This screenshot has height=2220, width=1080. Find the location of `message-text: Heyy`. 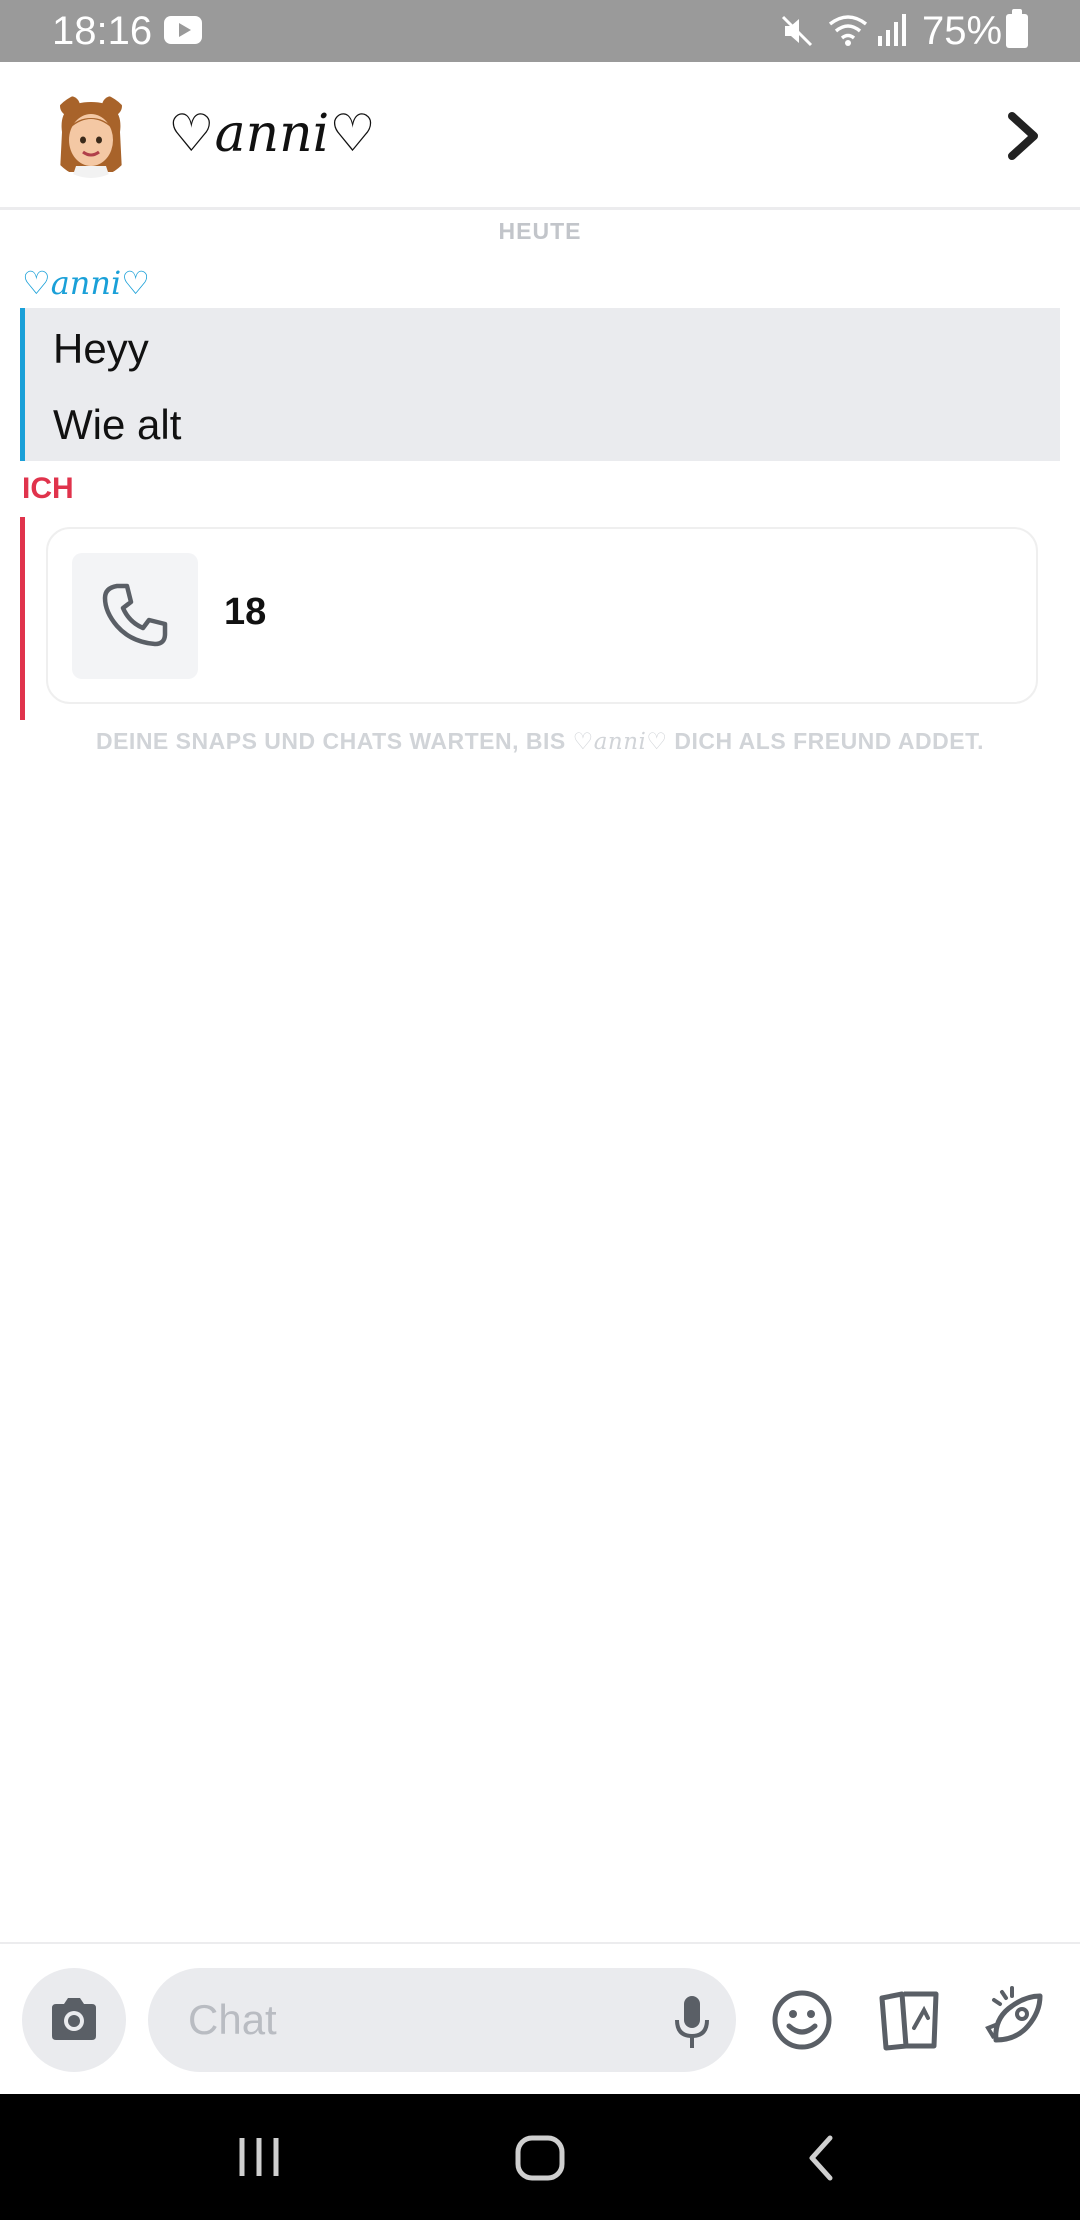

message-text: Heyy is located at coordinates (101, 349).